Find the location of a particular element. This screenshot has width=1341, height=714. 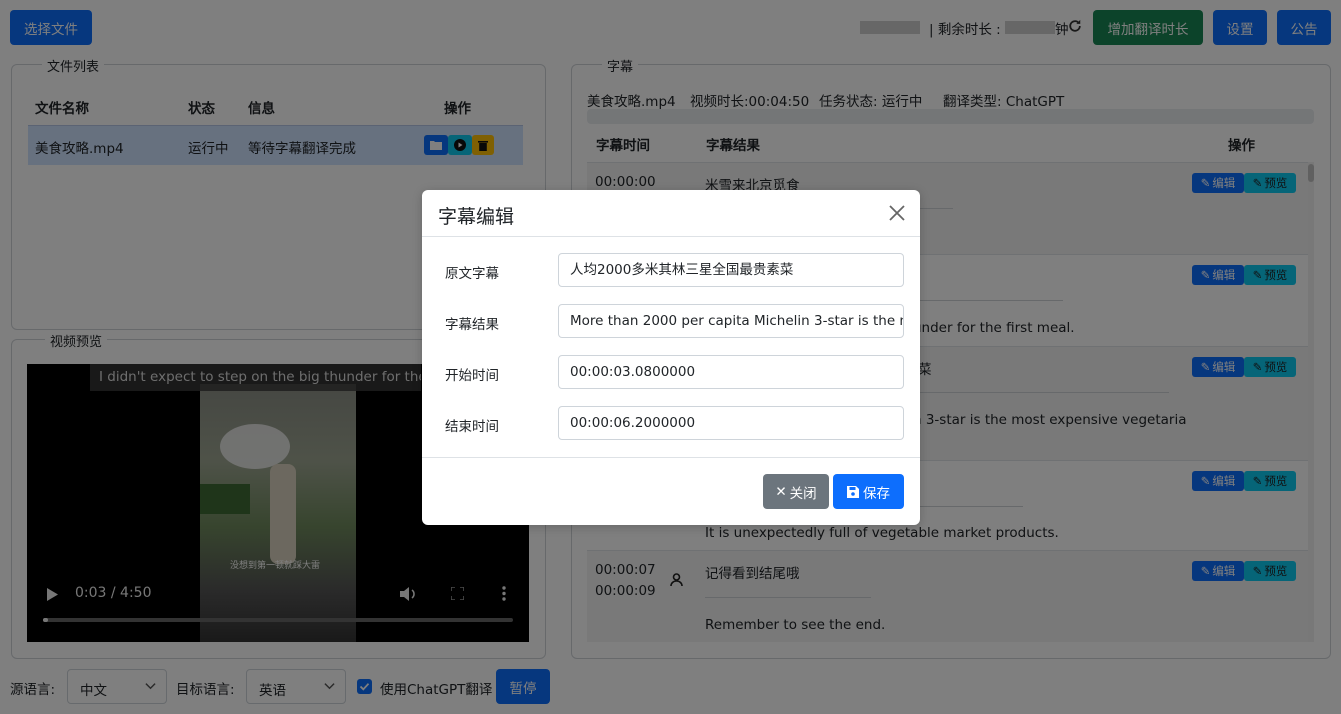

modal-close-button: ✕ 关闭 is located at coordinates (796, 491).